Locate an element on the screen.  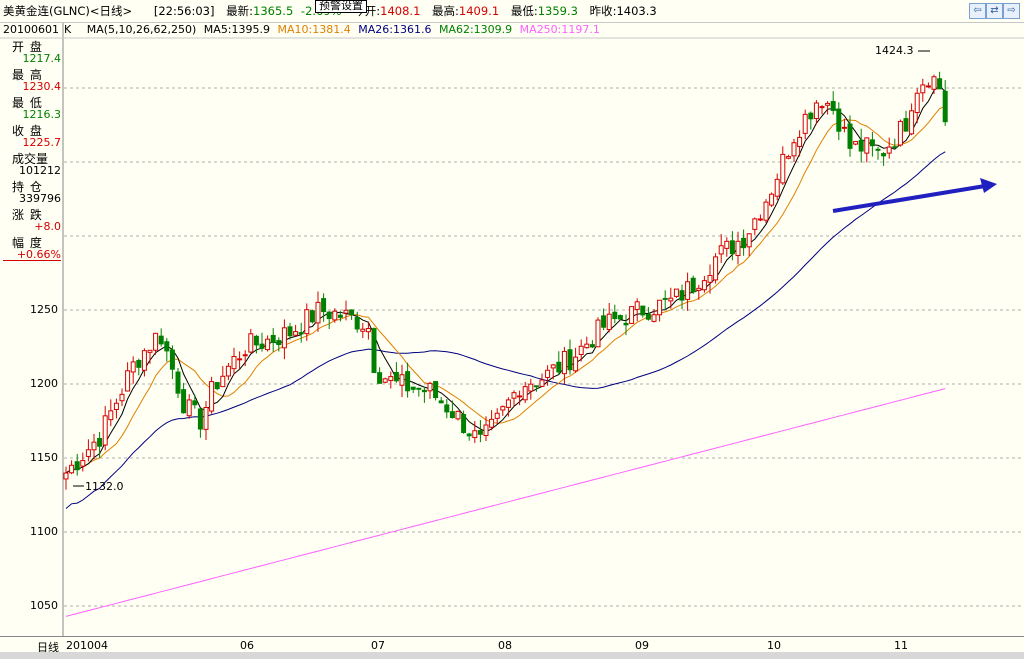
arrow-head-icon is located at coordinates (988, 185).